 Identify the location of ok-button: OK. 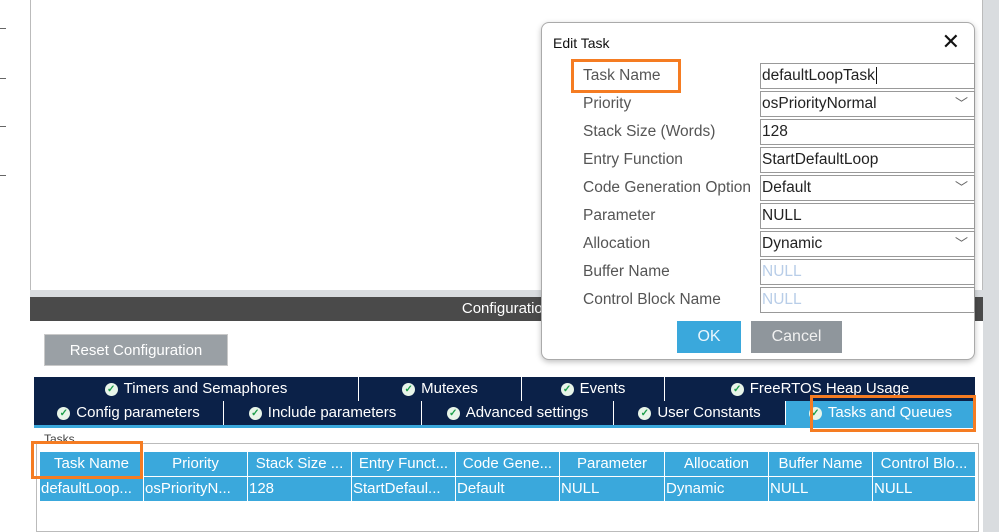
(709, 337).